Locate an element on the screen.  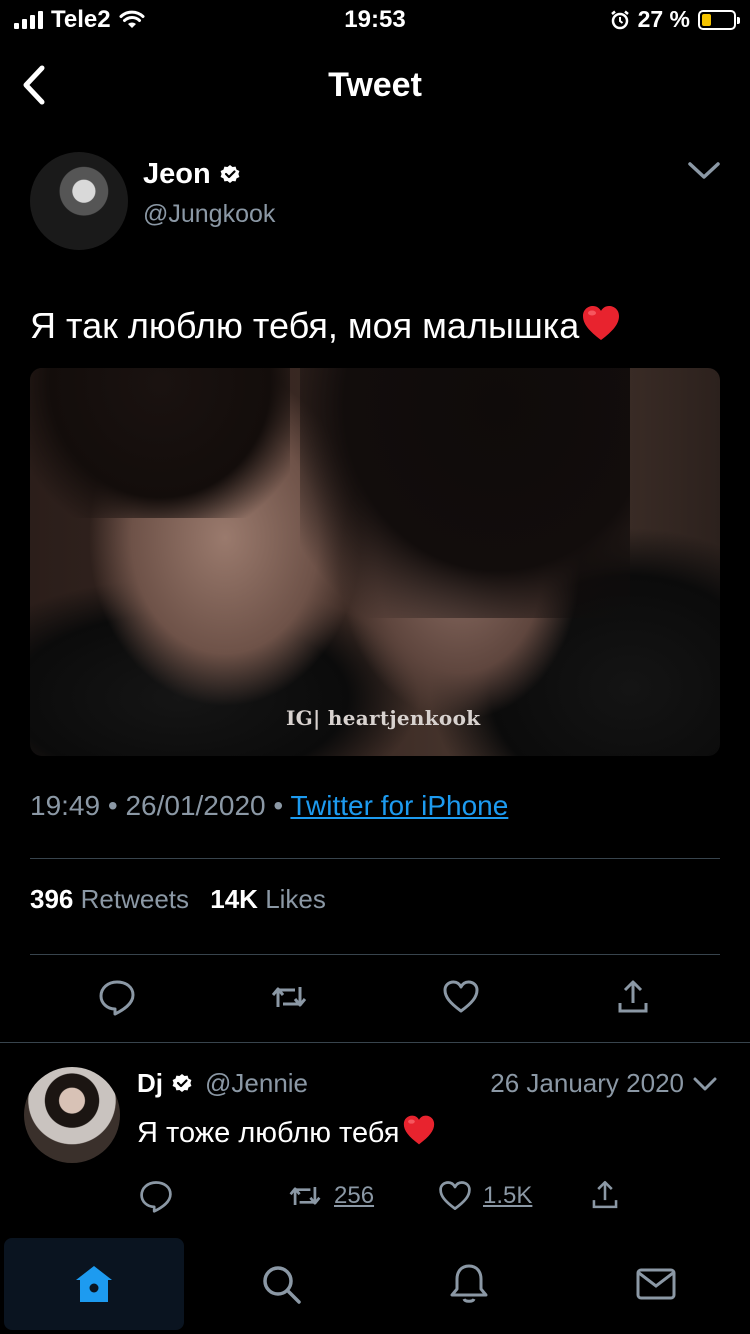
reply-like-action: 1.5K is located at coordinates (484, 1196).